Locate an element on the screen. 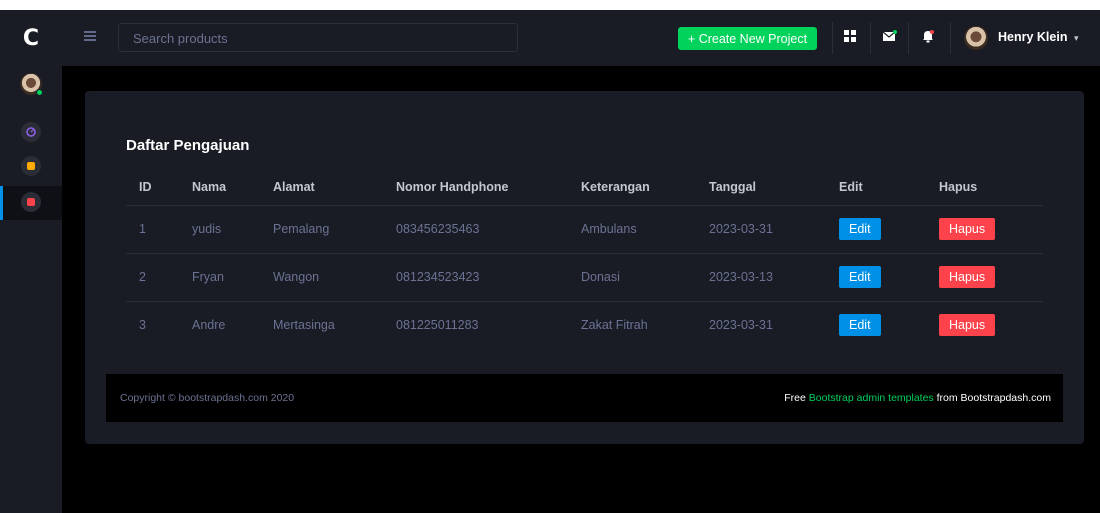  cell-tanggal: 2023-03-13 is located at coordinates (761, 277).